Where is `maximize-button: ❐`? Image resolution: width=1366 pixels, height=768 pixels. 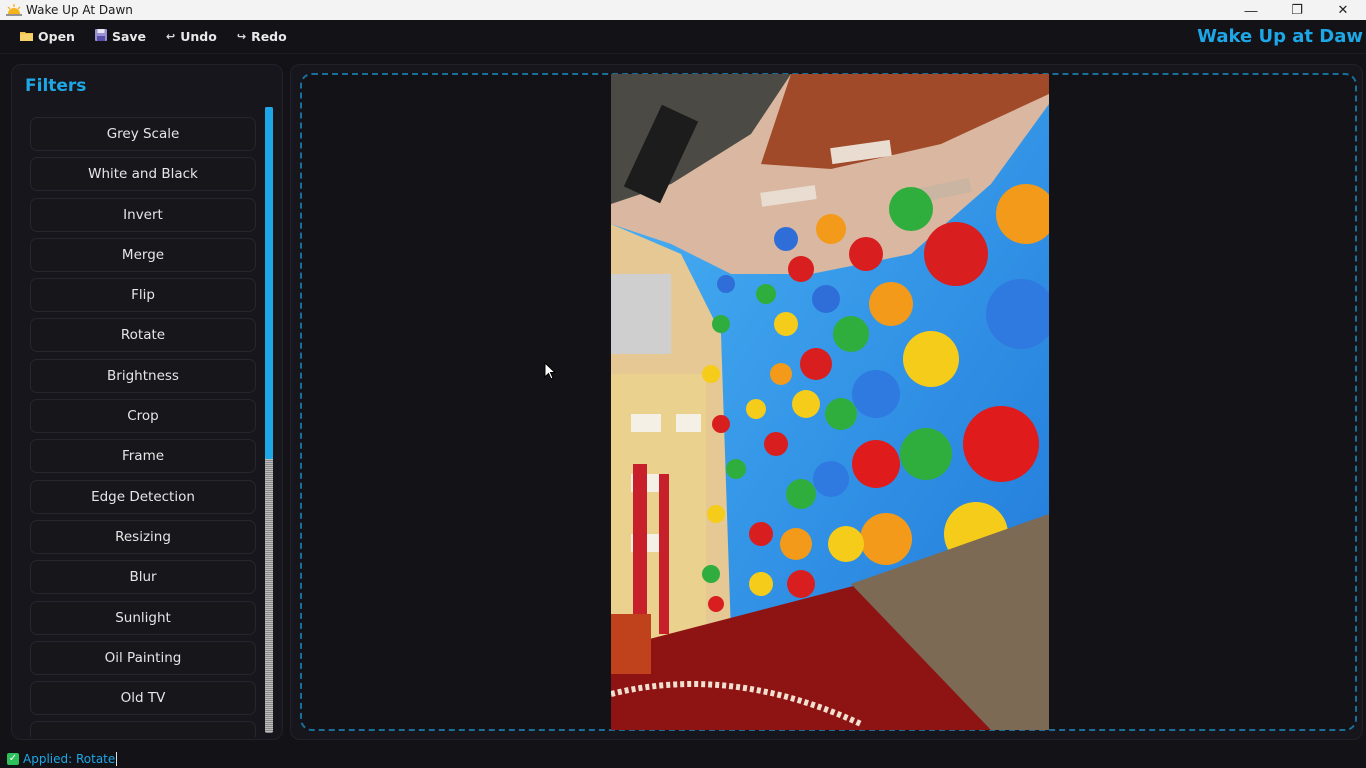 maximize-button: ❐ is located at coordinates (1297, 10).